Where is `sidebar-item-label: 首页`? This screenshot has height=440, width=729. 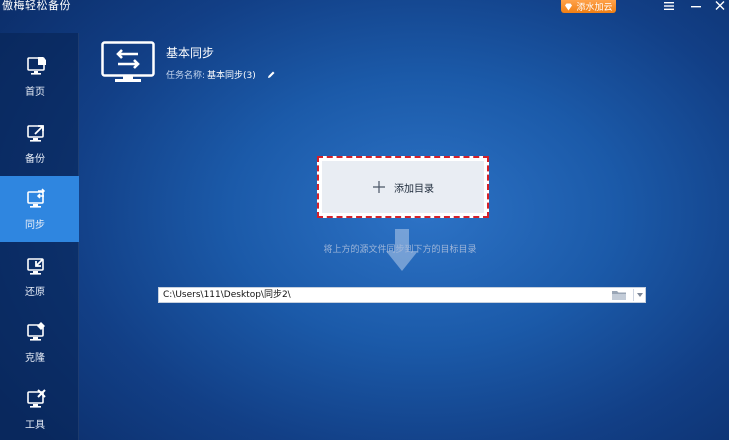 sidebar-item-label: 首页 is located at coordinates (35, 92).